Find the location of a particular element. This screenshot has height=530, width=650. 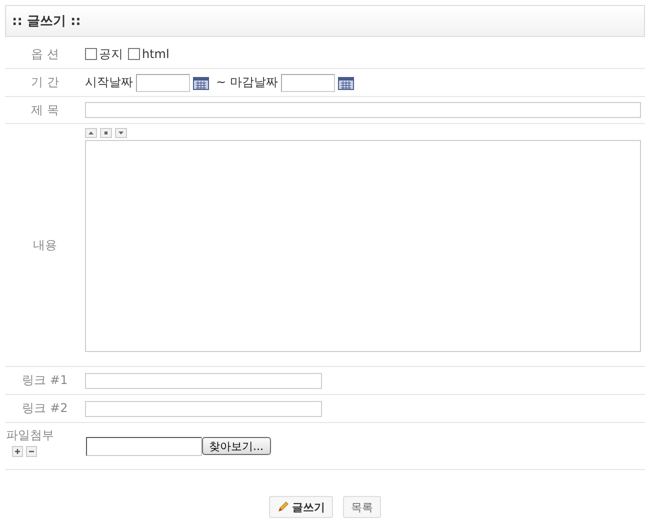

start-date-field is located at coordinates (163, 83).